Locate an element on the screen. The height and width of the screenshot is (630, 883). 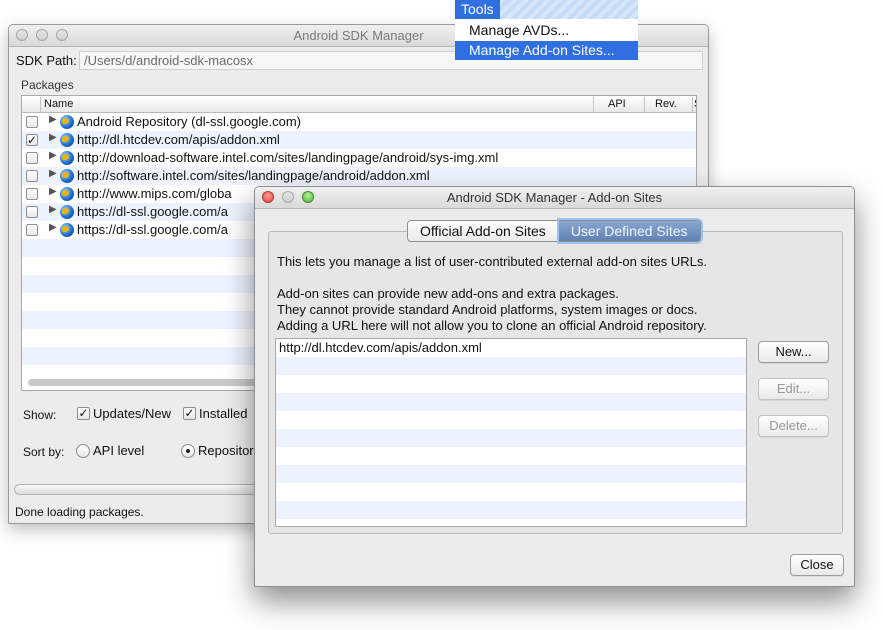
table-row: ✓ ▶ http://dl.htcdev.com/apis/addon.xml is located at coordinates (359, 140).